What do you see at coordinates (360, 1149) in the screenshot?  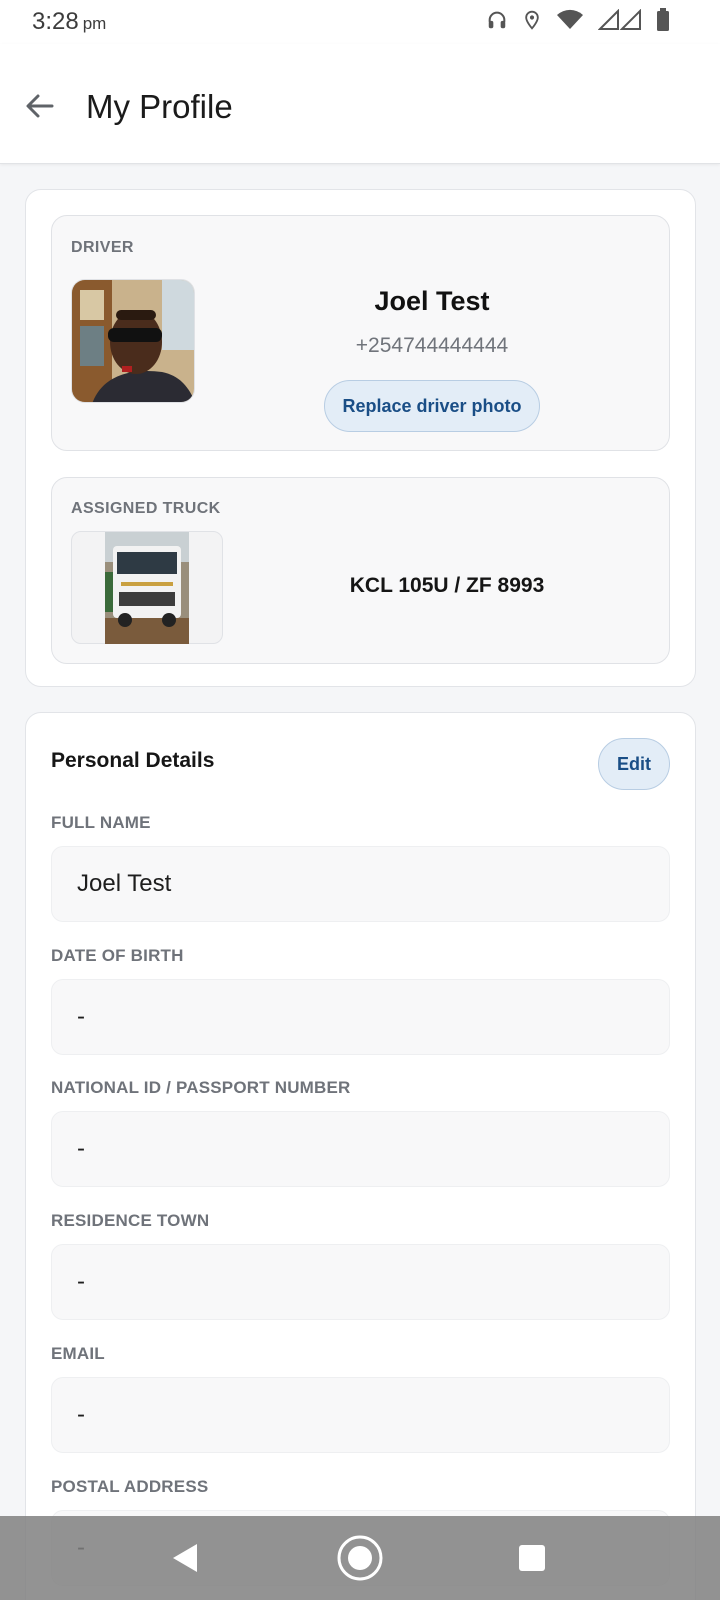 I see `national-id-field: -` at bounding box center [360, 1149].